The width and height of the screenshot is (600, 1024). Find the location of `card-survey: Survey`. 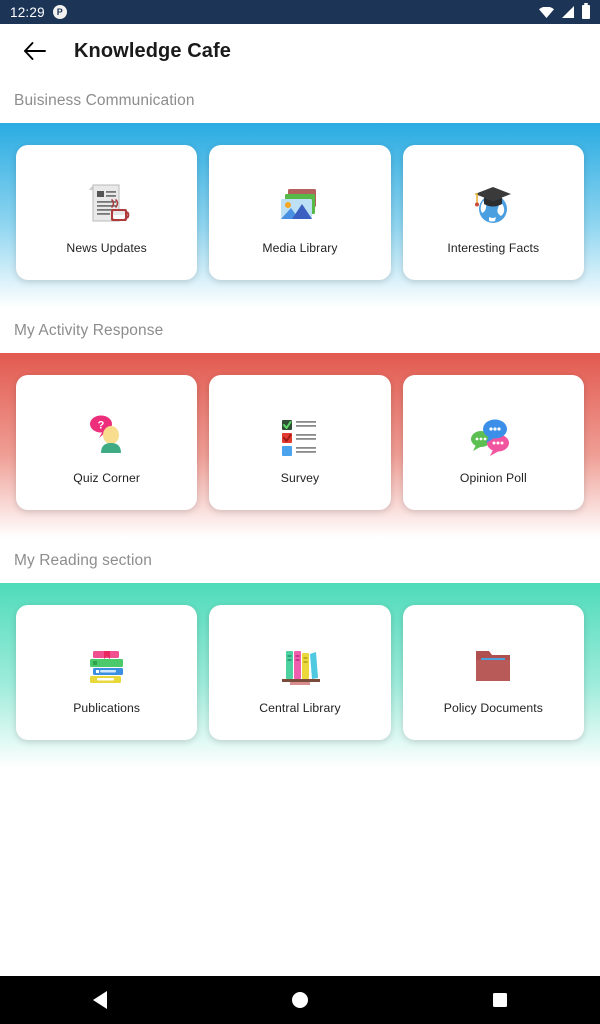

card-survey: Survey is located at coordinates (300, 442).